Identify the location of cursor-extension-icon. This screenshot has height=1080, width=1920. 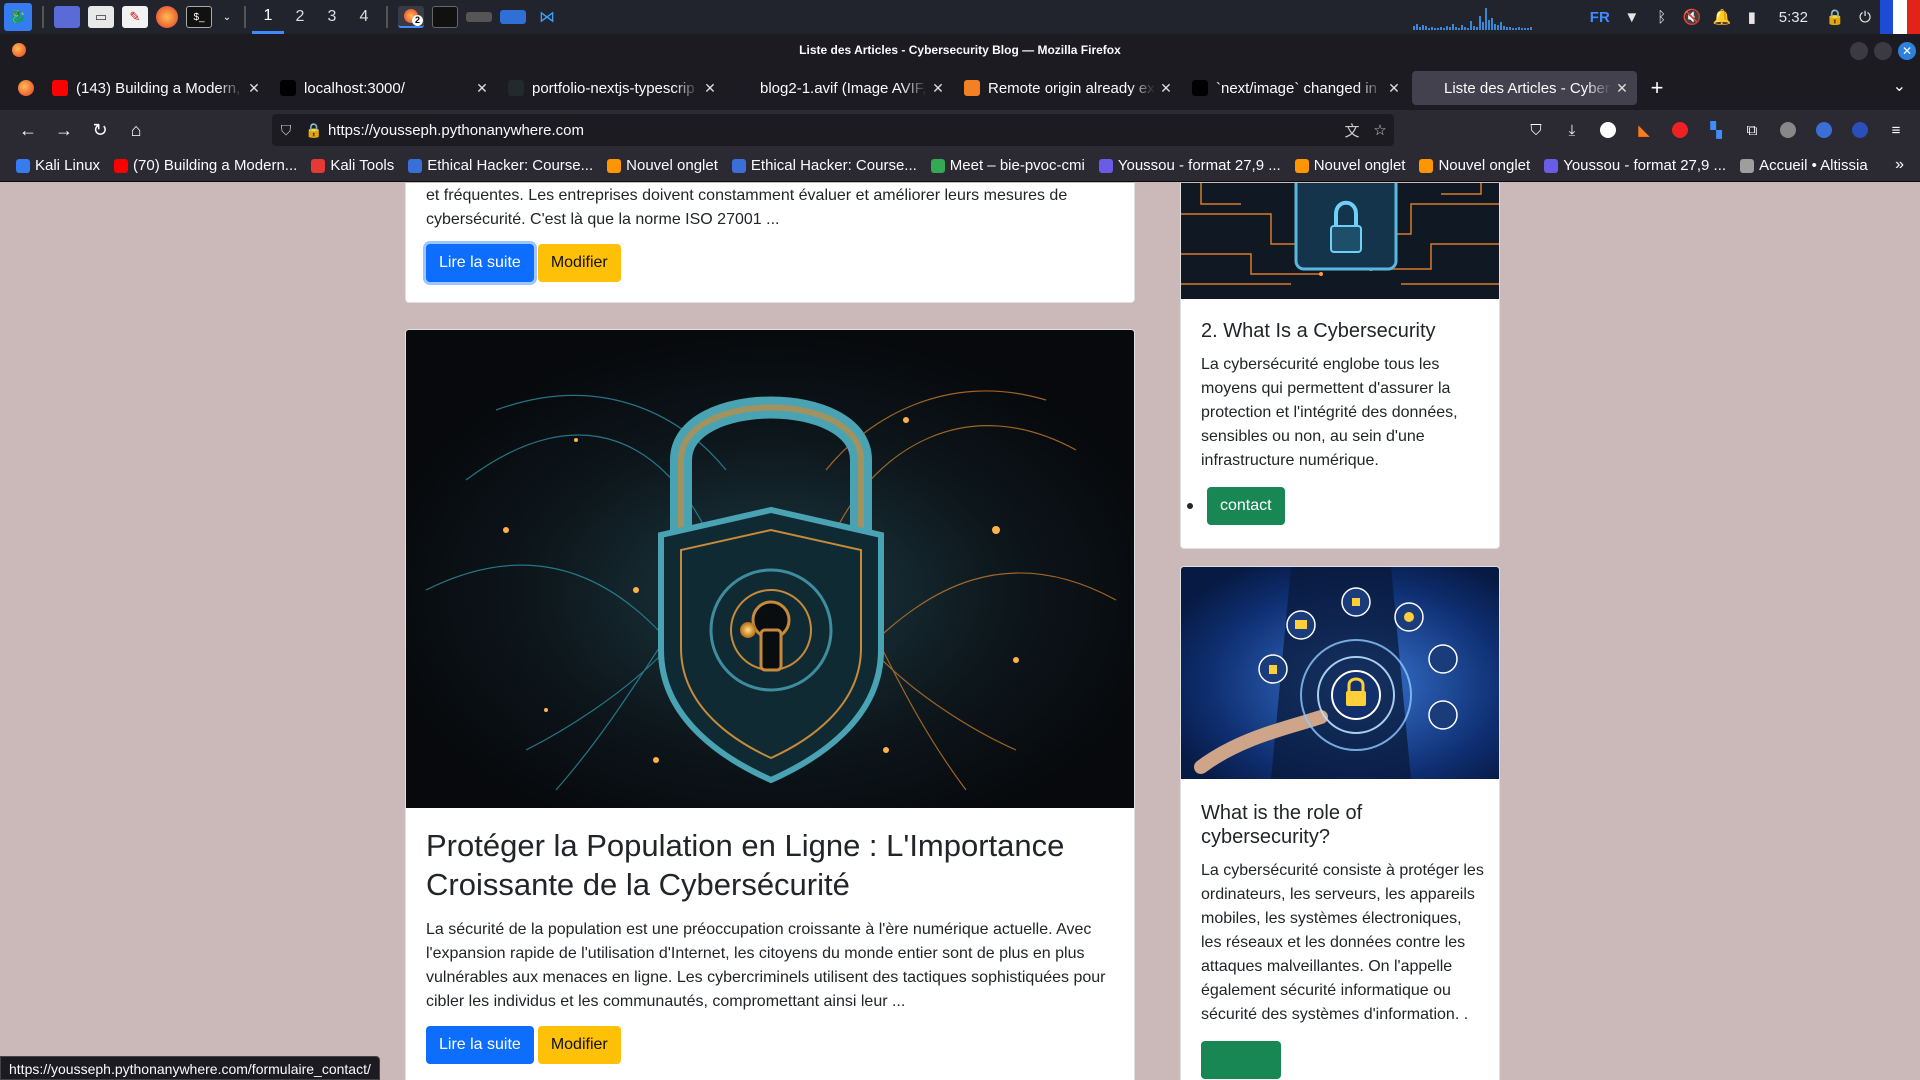
(1824, 130).